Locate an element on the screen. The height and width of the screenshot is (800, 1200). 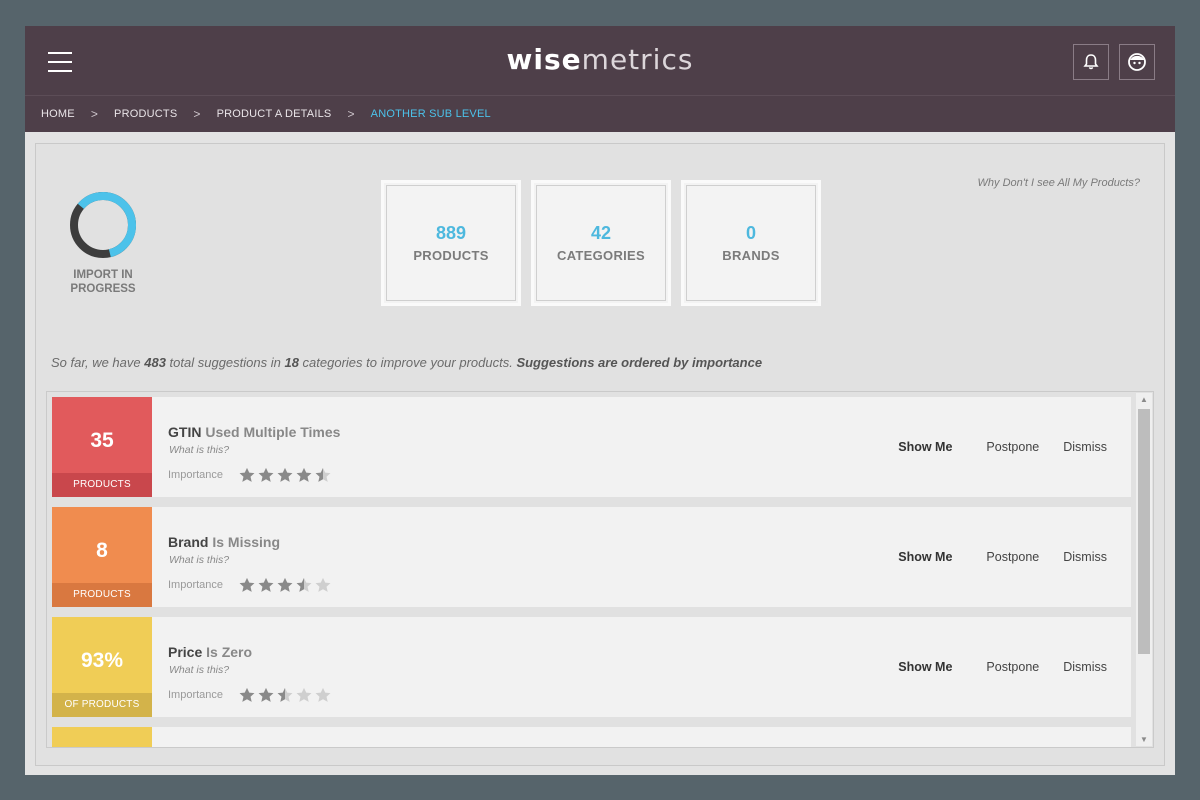
import-progress: IMPORT IN PROGRESS is located at coordinates (103, 243).